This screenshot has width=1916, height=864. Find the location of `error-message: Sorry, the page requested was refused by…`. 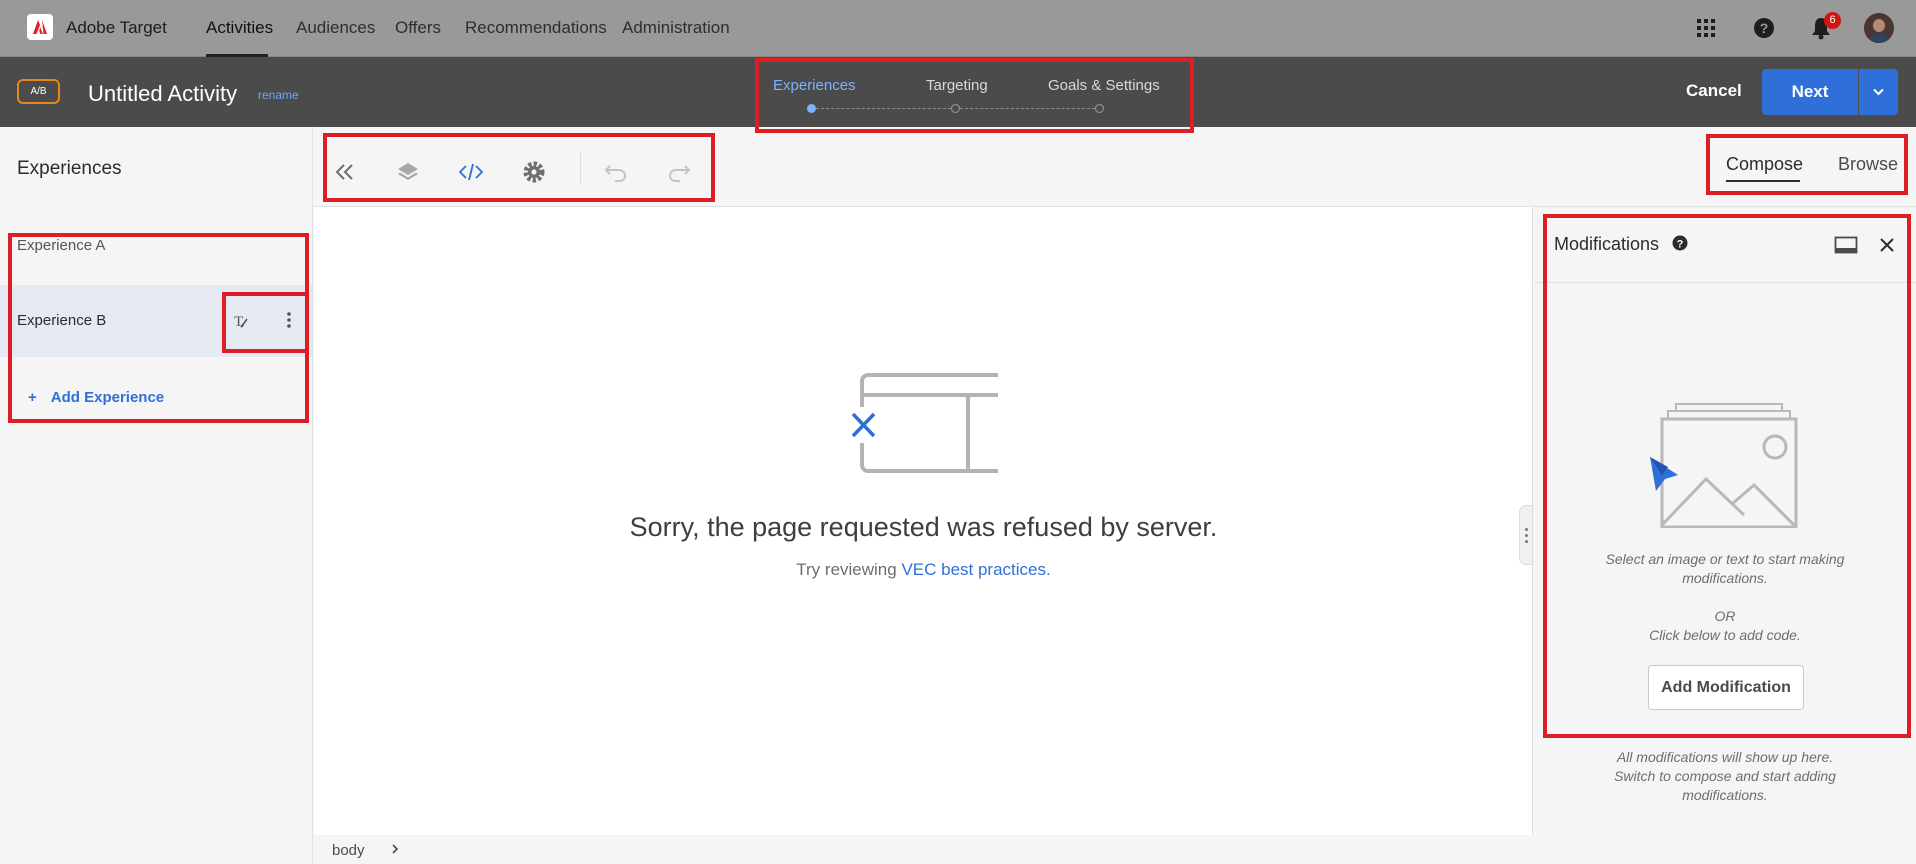

error-message: Sorry, the page requested was refused by… is located at coordinates (923, 527).